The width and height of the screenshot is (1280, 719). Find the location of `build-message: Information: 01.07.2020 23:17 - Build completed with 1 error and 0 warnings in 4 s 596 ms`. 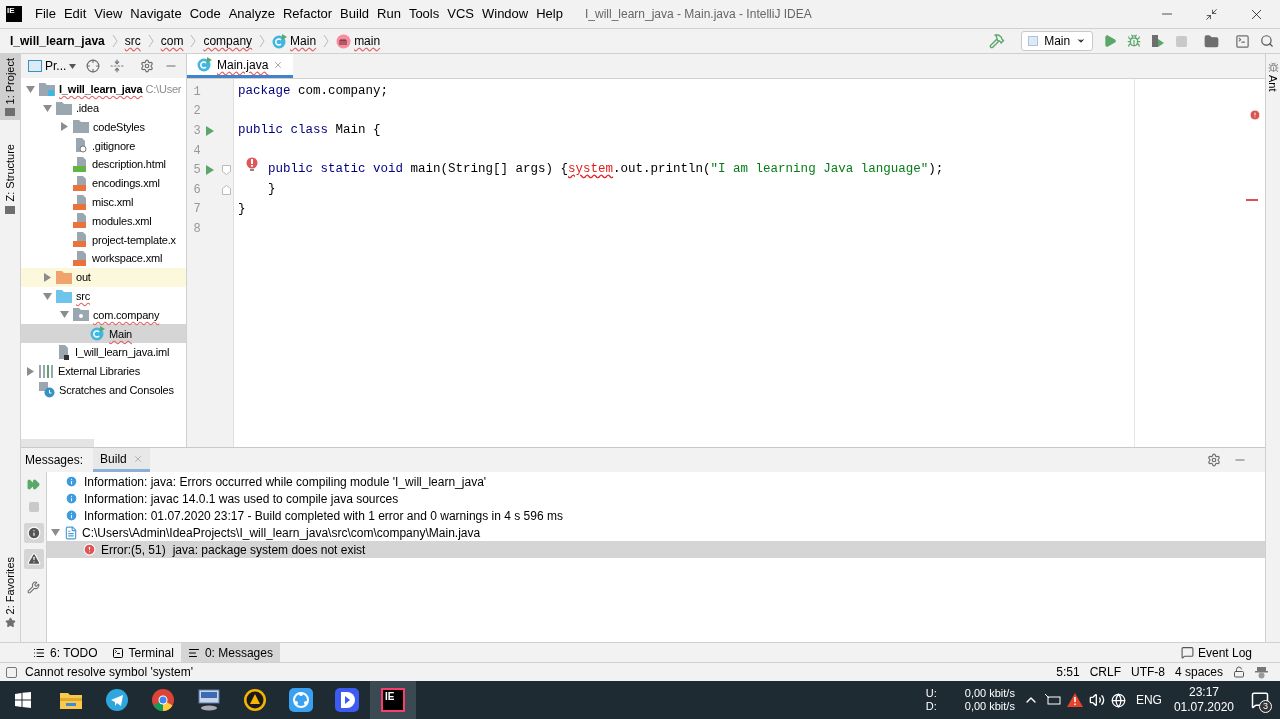

build-message: Information: 01.07.2020 23:17 - Build completed with 1 error and 0 warnings in 4 s 596 ms is located at coordinates (323, 515).